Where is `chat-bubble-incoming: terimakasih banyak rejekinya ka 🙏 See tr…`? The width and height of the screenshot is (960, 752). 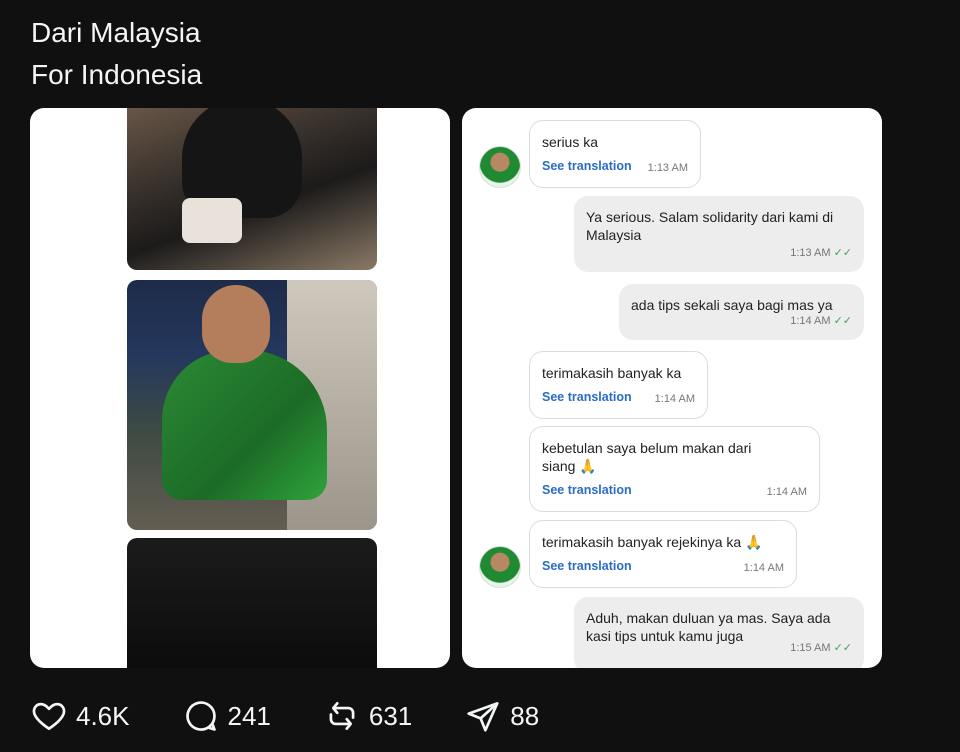
chat-bubble-incoming: terimakasih banyak rejekinya ka 🙏 See tr… is located at coordinates (663, 554).